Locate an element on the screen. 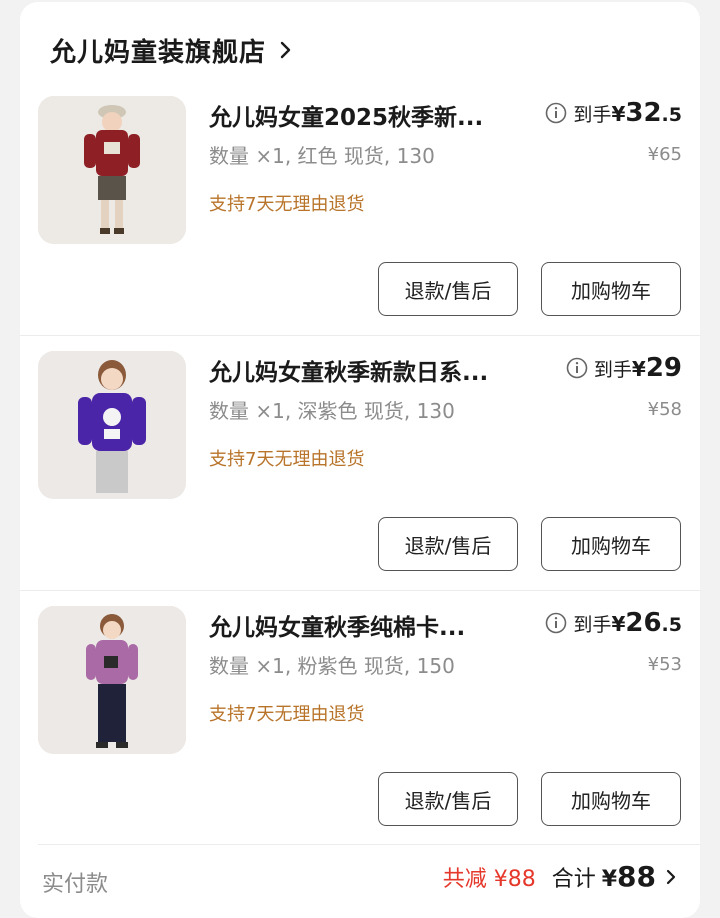 This screenshot has height=918, width=720. final-price: 到手 ¥ 32 .5 is located at coordinates (613, 113).